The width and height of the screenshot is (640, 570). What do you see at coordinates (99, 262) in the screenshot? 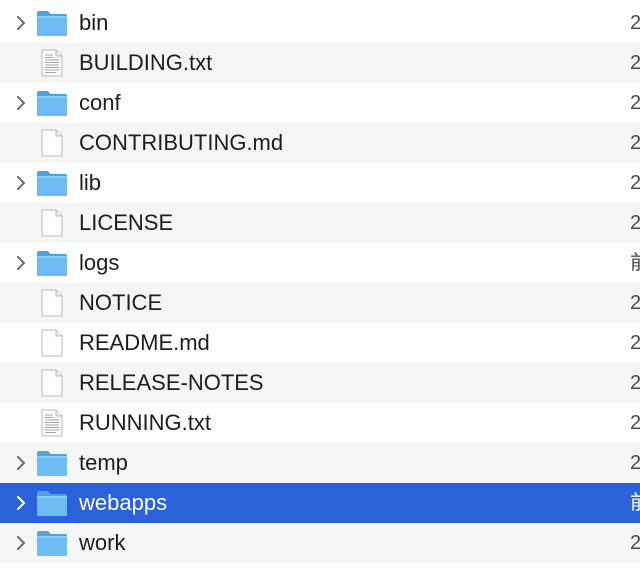
I see `file-name: logs` at bounding box center [99, 262].